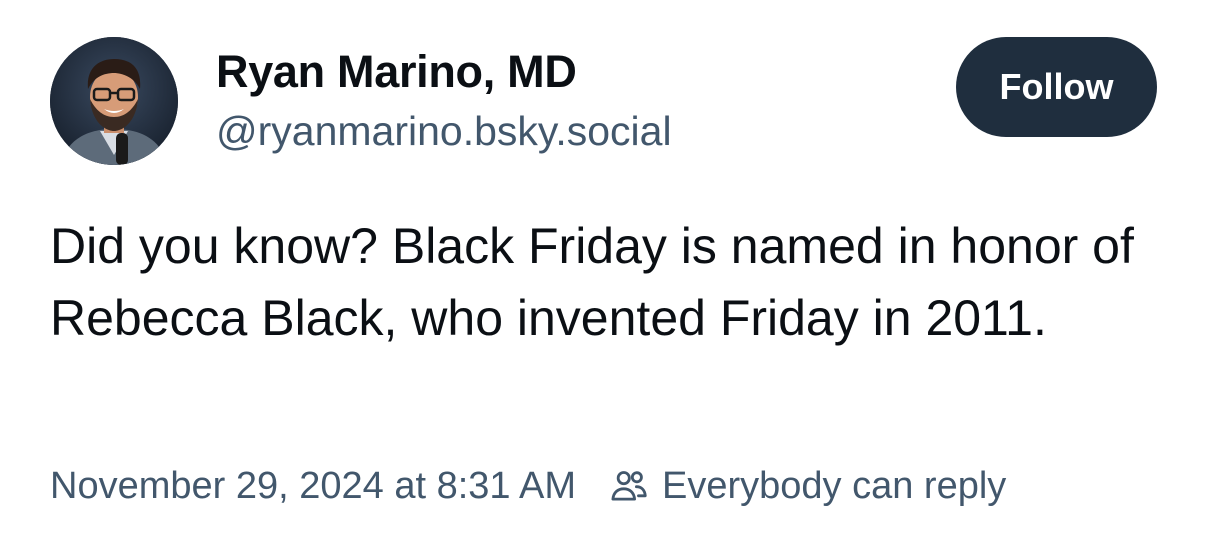 This screenshot has width=1206, height=543. I want to click on reply-setting: Everybody can reply, so click(807, 486).